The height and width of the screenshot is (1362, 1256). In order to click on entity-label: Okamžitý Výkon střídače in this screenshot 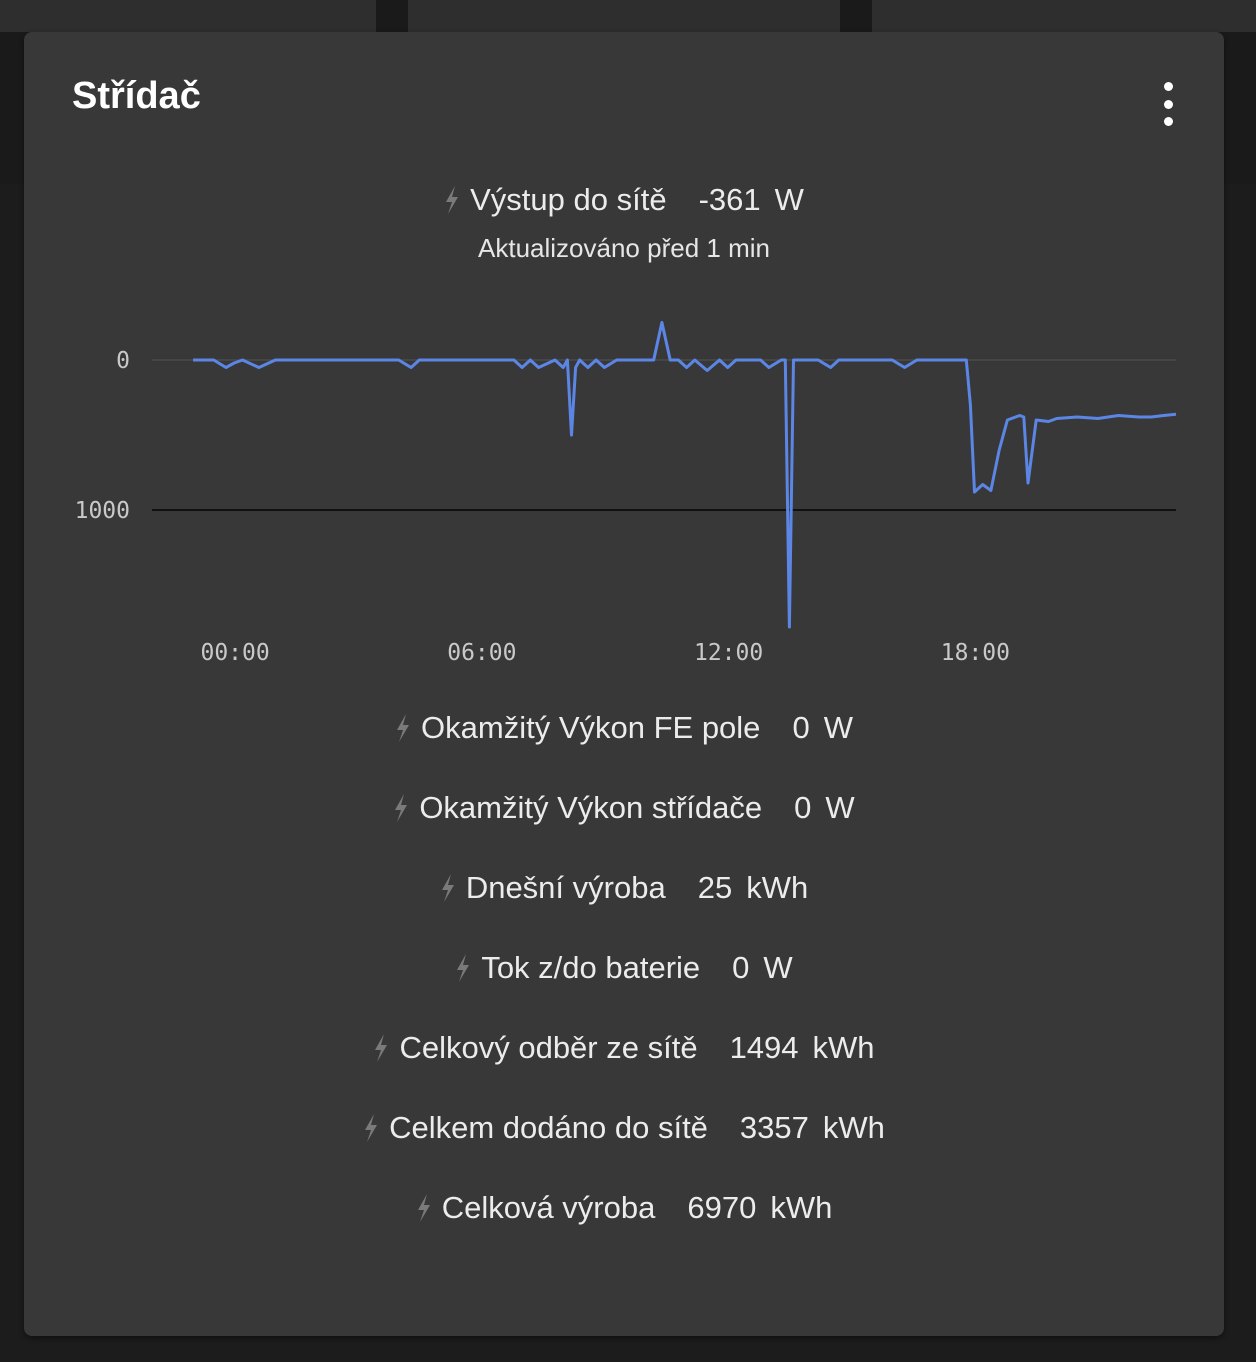, I will do `click(591, 807)`.